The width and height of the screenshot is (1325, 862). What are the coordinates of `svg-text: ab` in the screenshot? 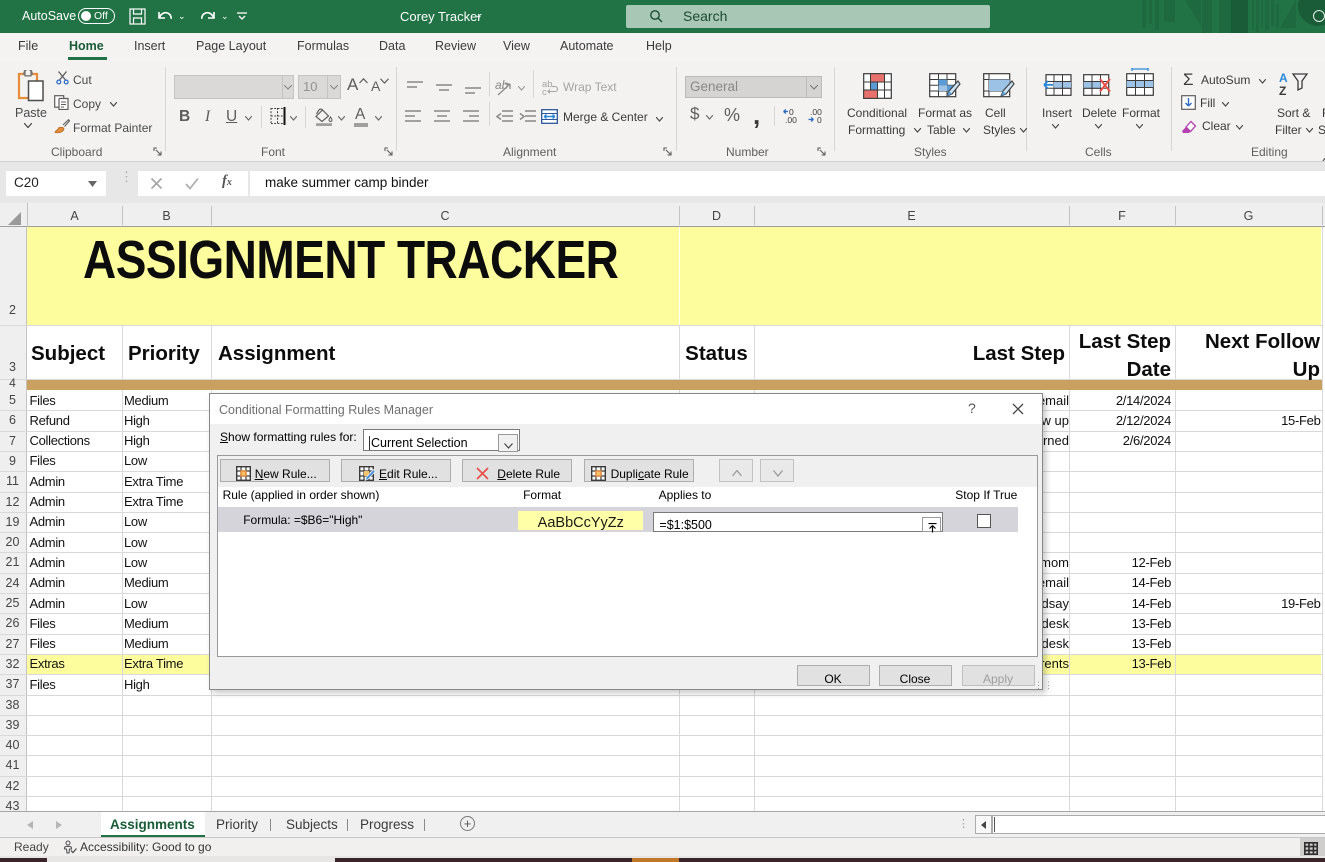 It's located at (502, 85).